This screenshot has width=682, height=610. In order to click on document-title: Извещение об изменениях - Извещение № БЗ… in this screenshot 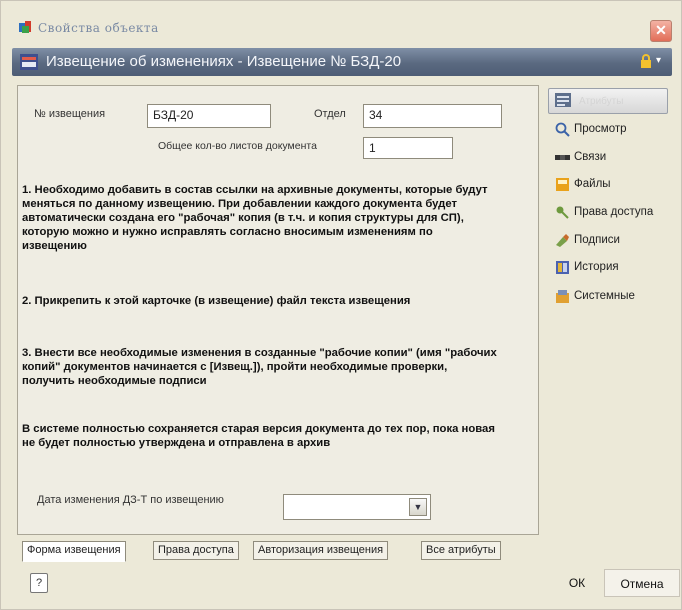, I will do `click(224, 61)`.